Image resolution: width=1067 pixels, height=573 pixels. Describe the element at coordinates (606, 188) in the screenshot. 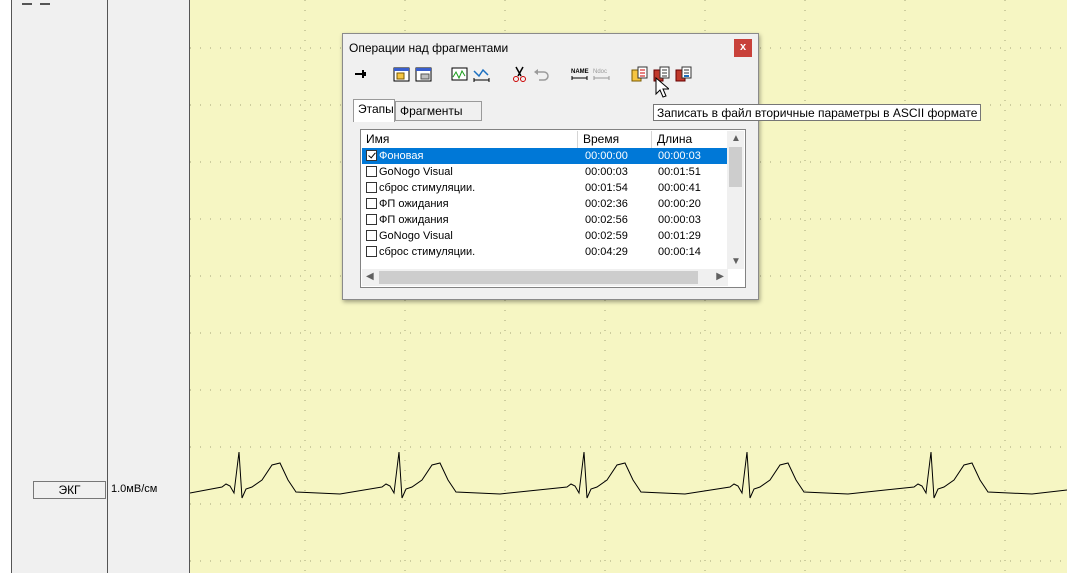

I see `row-time: 00:01:54` at that location.